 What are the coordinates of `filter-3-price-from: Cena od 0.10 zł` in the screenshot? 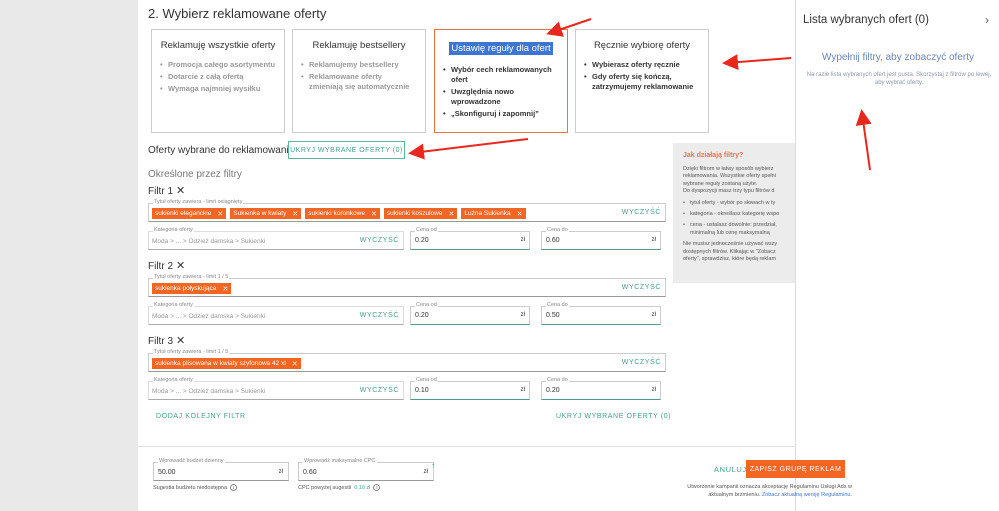 It's located at (470, 388).